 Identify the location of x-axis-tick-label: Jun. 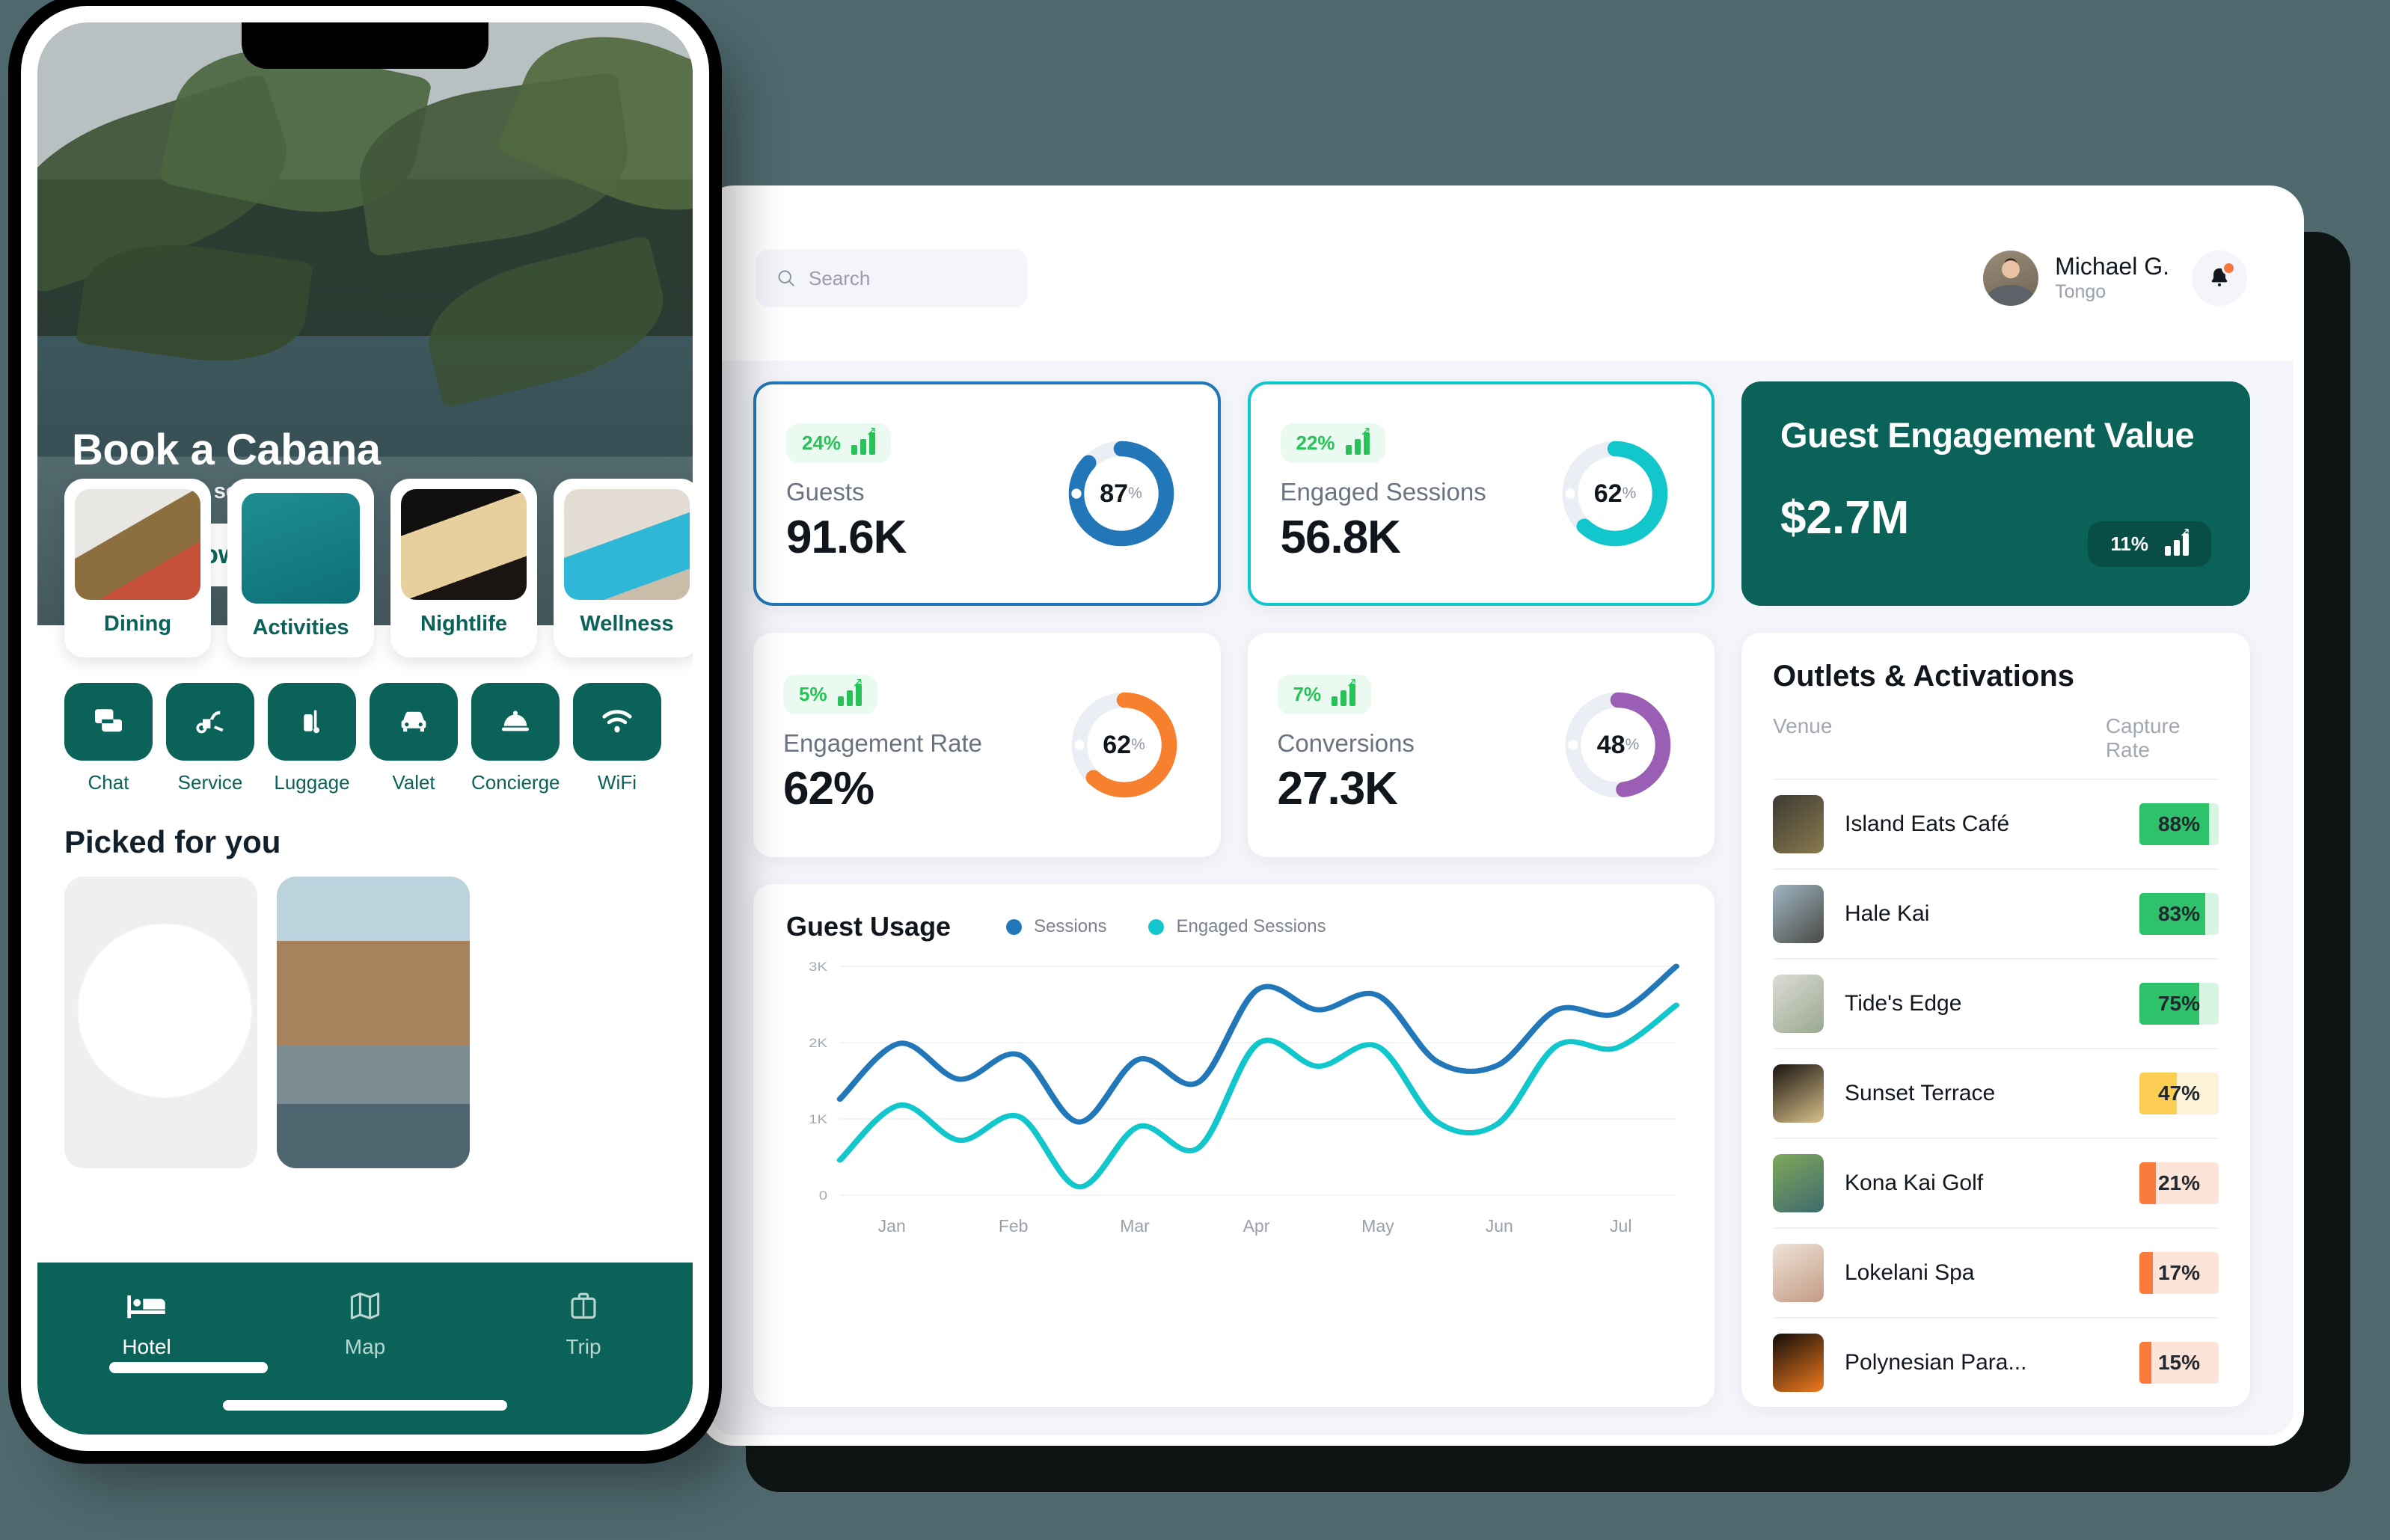
(1499, 1226).